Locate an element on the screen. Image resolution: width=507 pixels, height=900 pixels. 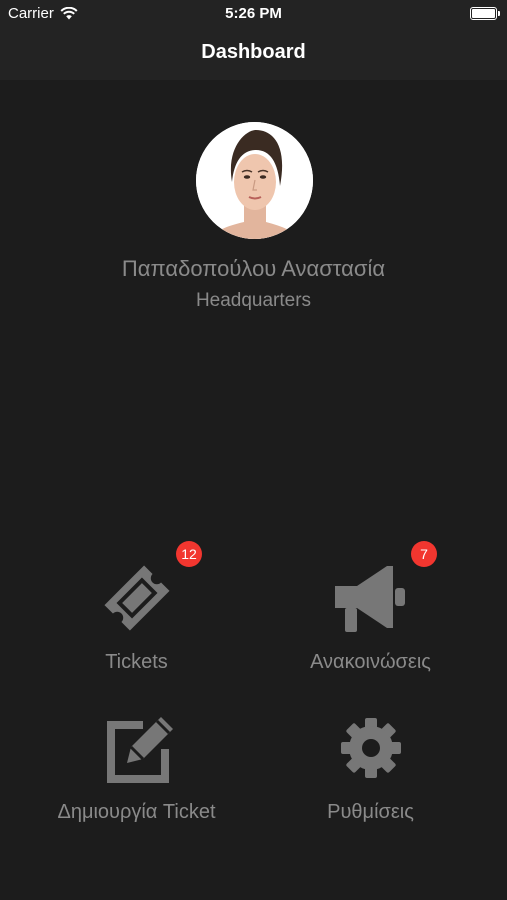
settings-label: Ρυθμίσεις is located at coordinates (370, 812).